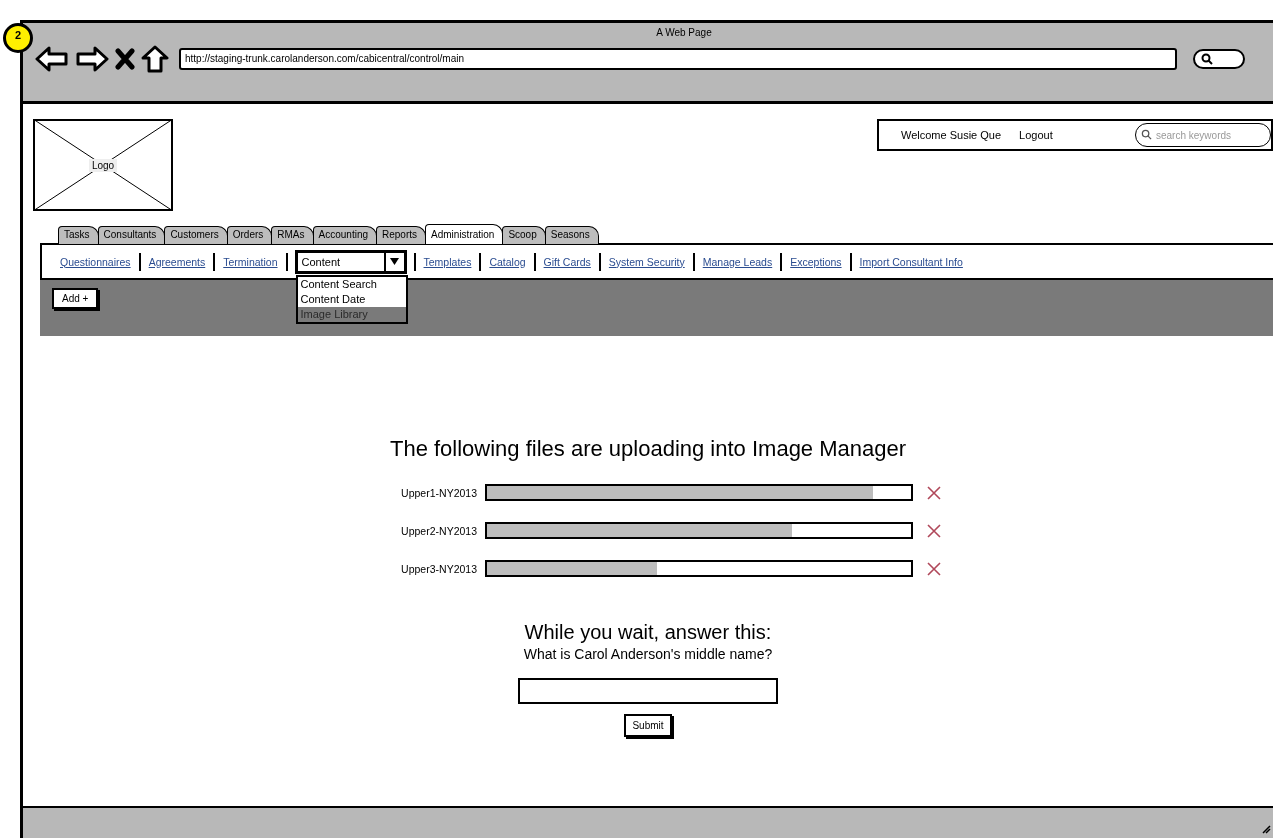 This screenshot has height=838, width=1273. I want to click on quiz-question: What is Carol Anderson's middle name?, so click(648, 654).